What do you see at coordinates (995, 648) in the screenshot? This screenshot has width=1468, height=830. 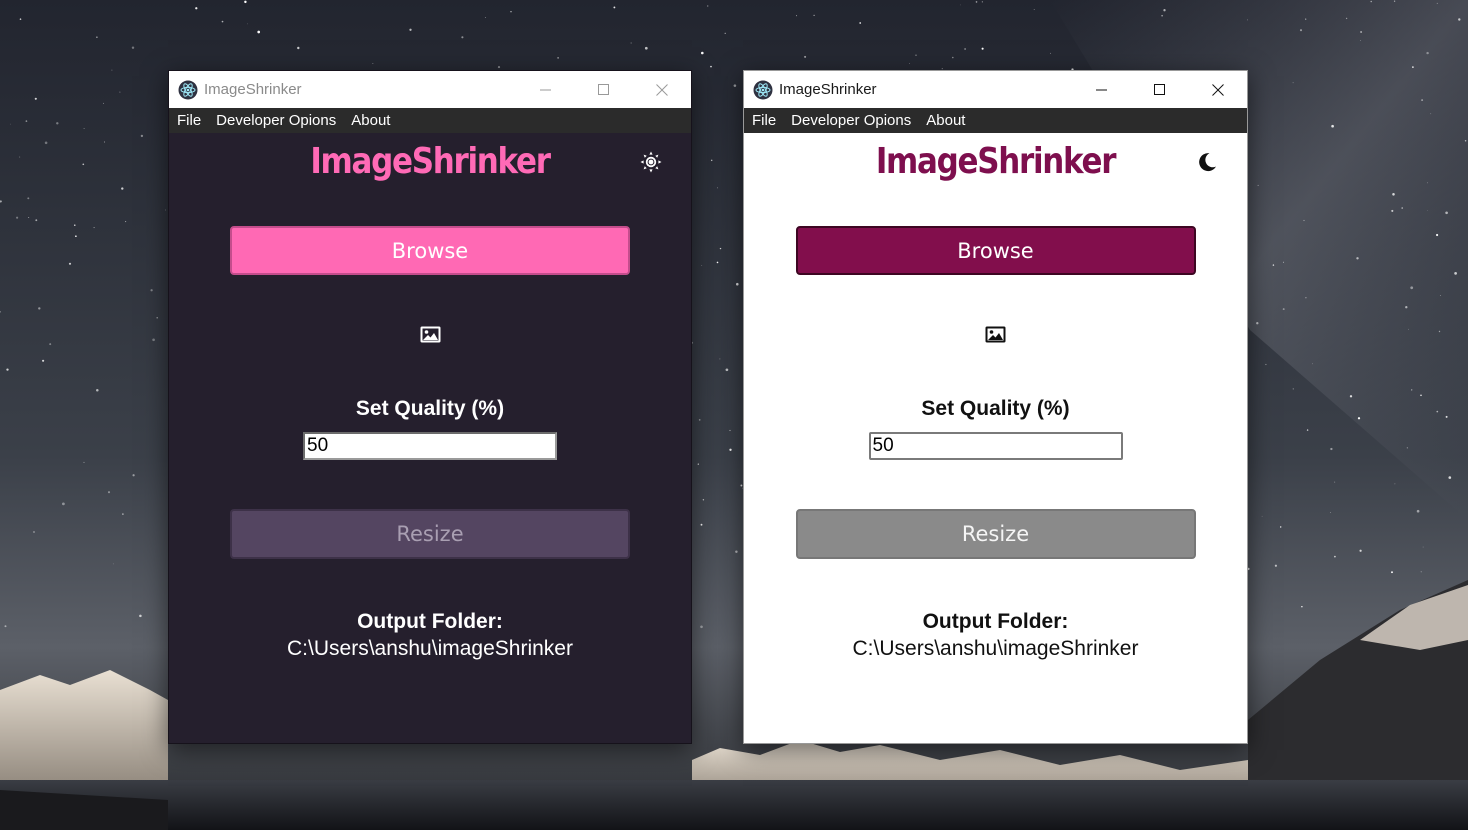 I see `output-folder-path: C:\Users\anshu\imageShrinker` at bounding box center [995, 648].